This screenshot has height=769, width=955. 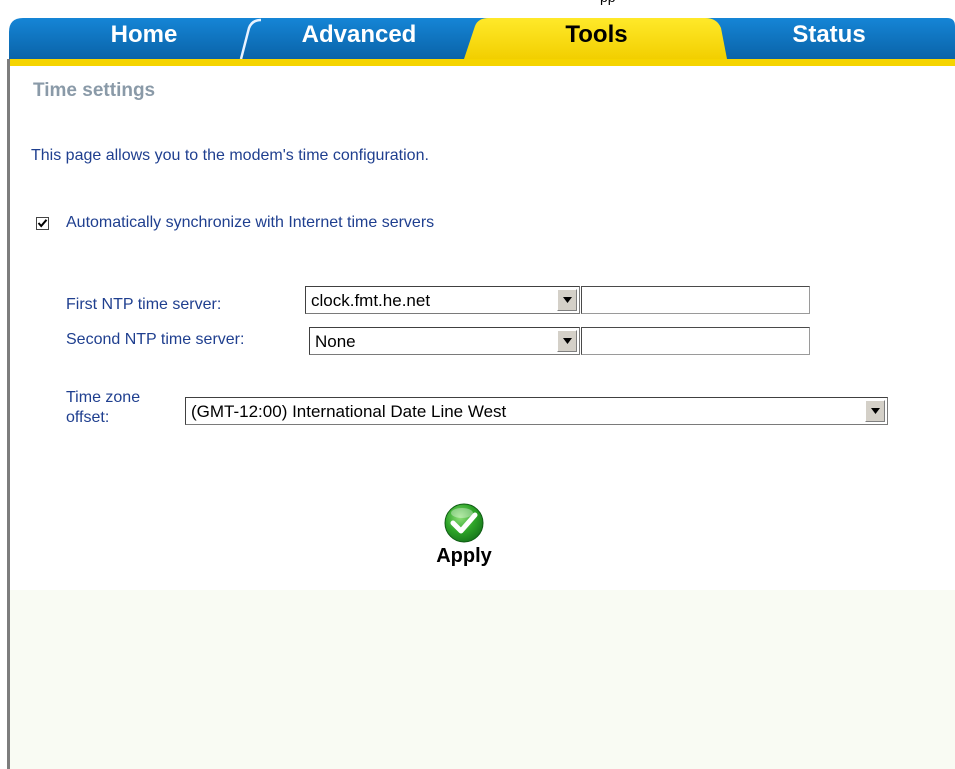 I want to click on timezone-label-line2: offset:, so click(x=88, y=417).